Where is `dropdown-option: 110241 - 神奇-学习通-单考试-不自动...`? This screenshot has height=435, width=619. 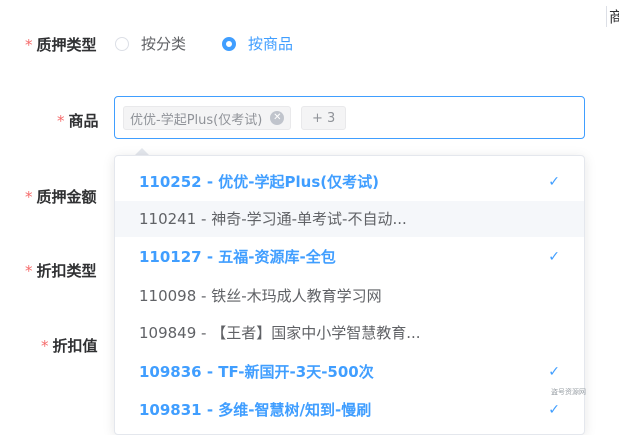
dropdown-option: 110241 - 神奇-学习通-单考试-不自动... is located at coordinates (349, 219).